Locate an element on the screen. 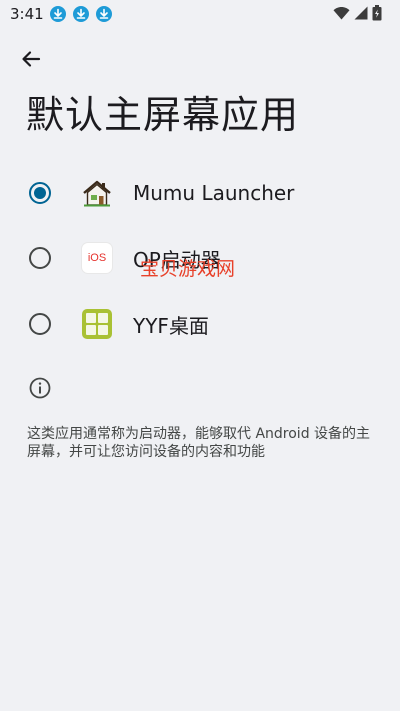 The image size is (400, 711). option-op-launcher: iOS OP启动器 is located at coordinates (200, 258).